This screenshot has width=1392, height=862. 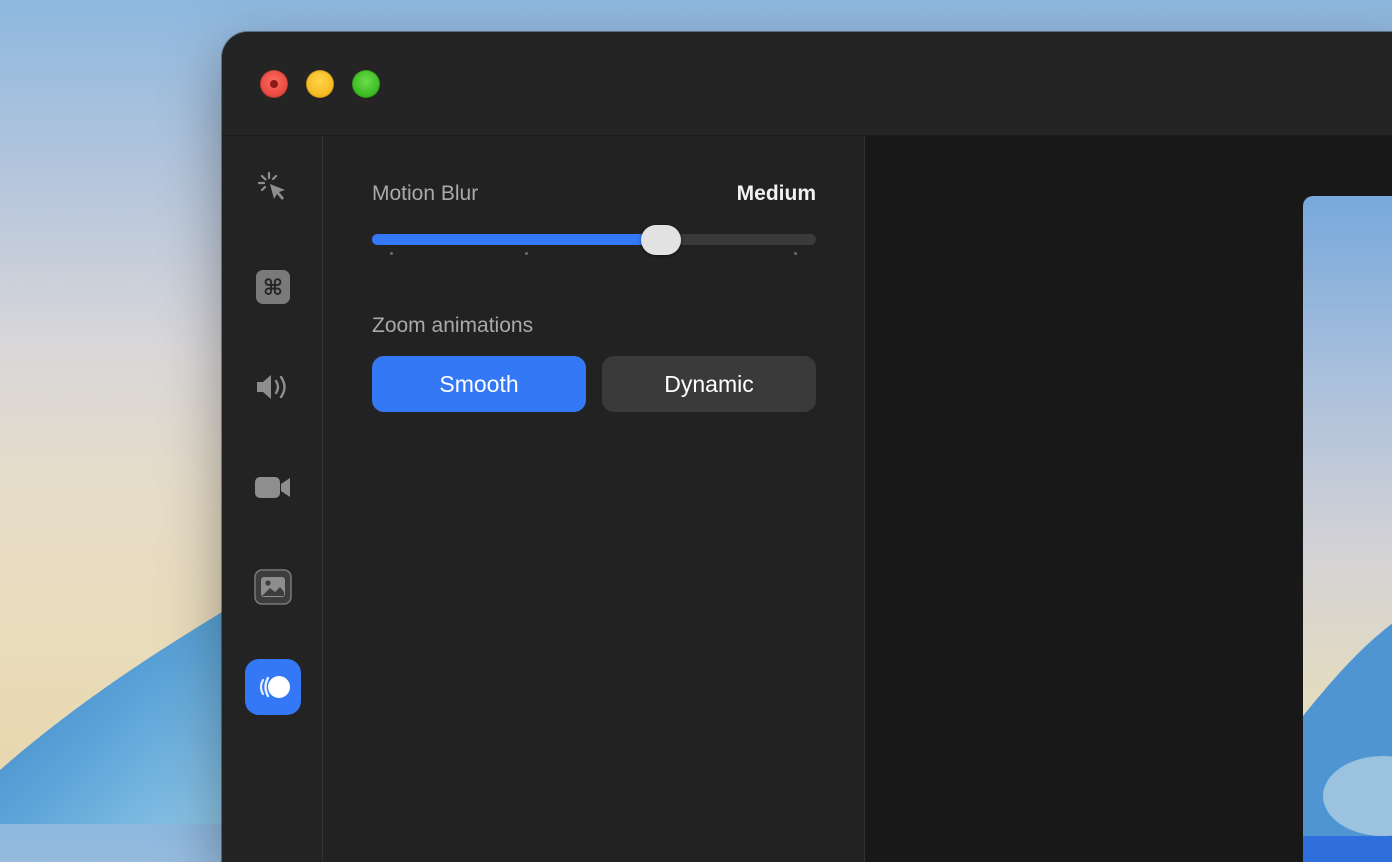 I want to click on sidebar-item-animation, so click(x=273, y=687).